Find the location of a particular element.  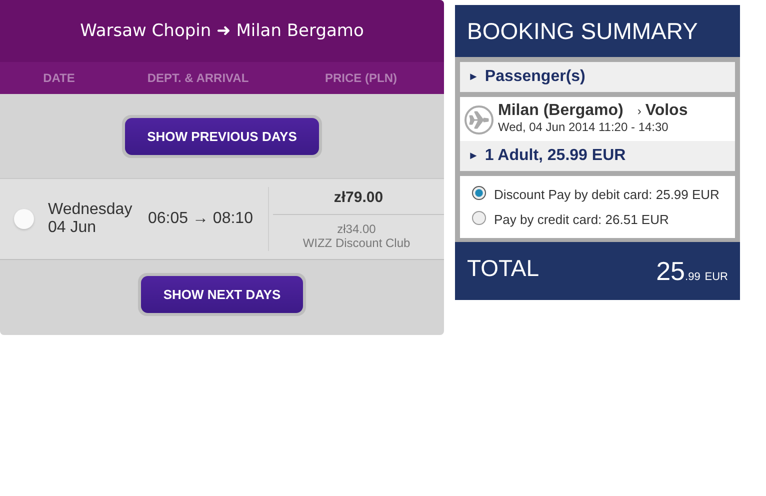

route-title: Warsaw Chopin ➜ Milan Bergamo is located at coordinates (222, 31).